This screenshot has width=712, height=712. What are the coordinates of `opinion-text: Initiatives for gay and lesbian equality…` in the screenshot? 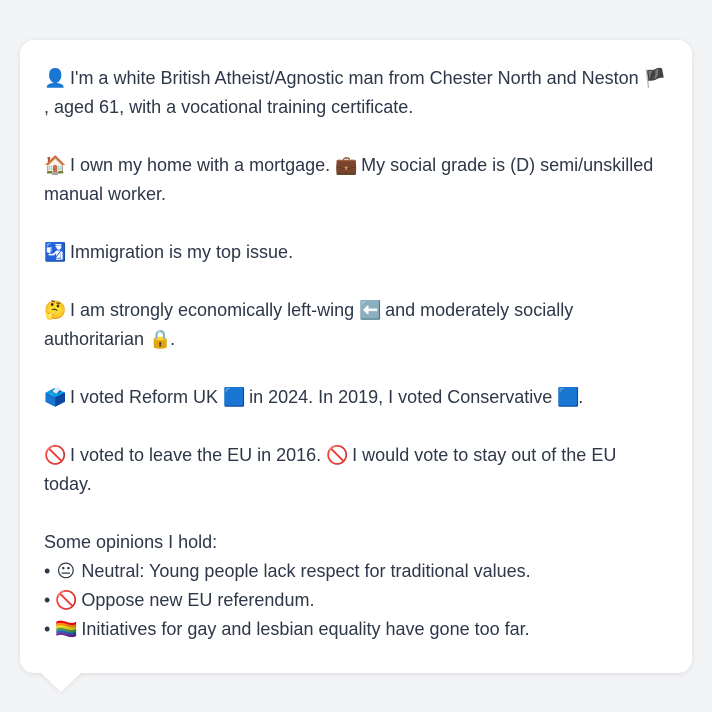 It's located at (303, 629).